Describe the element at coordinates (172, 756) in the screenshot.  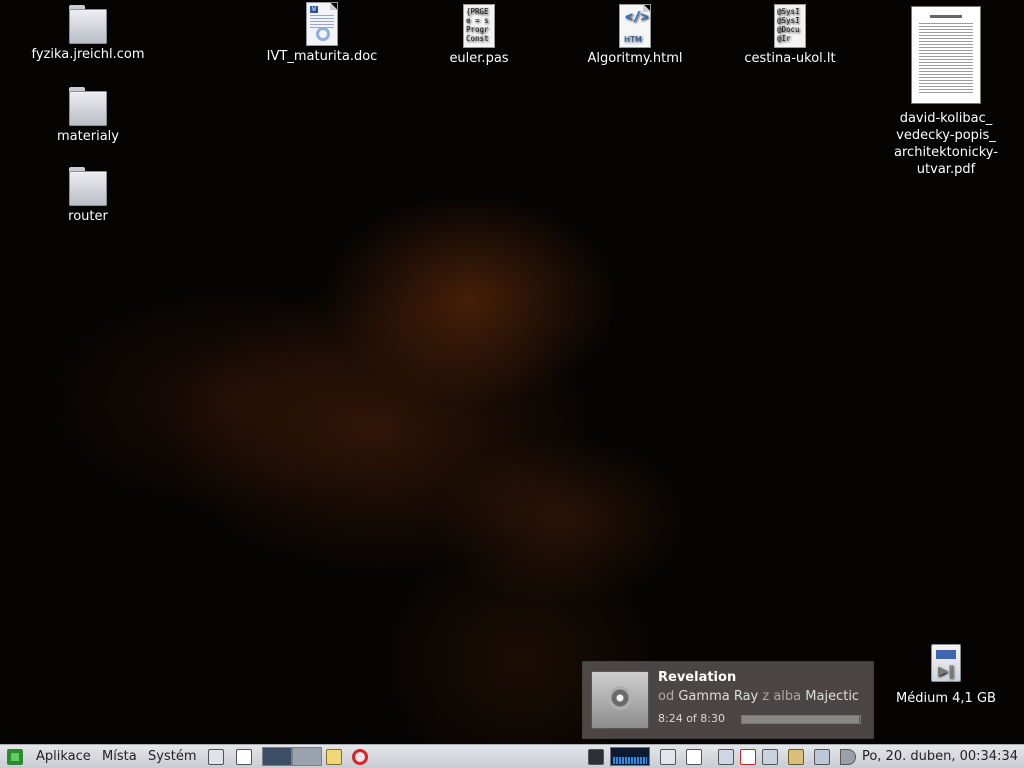
I see `menu-system: Systém` at that location.